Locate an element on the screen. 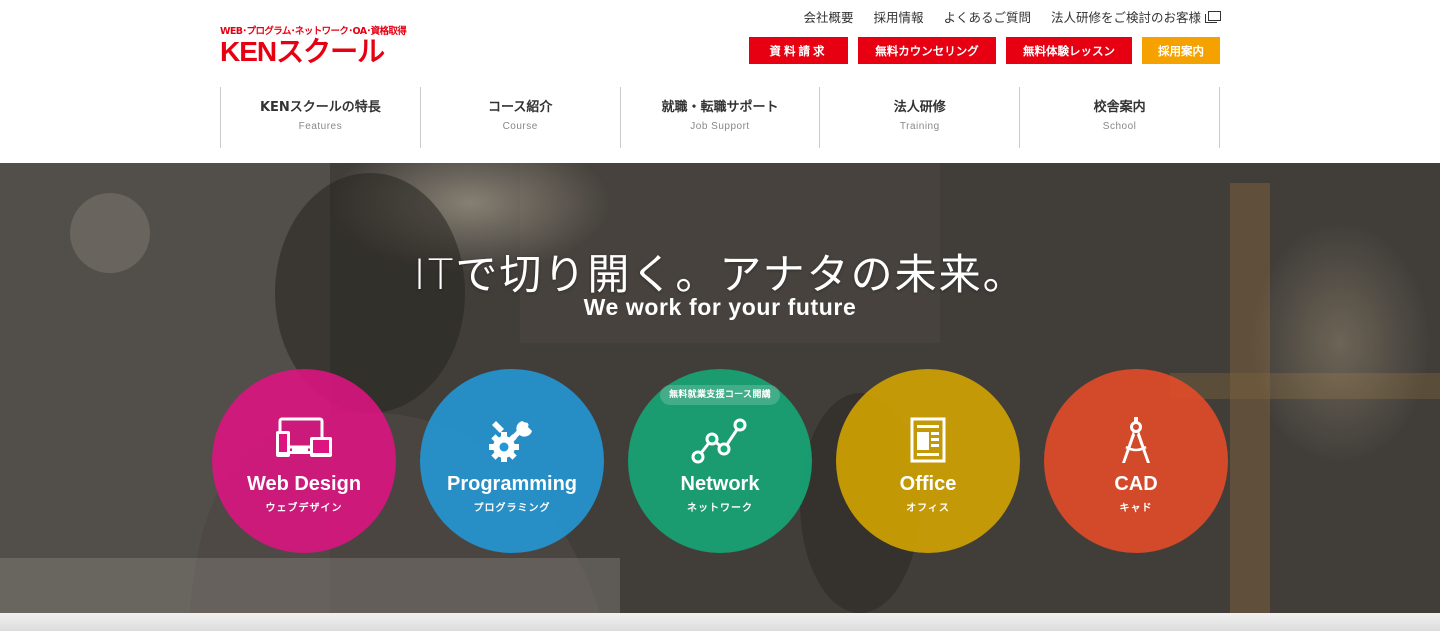 Image resolution: width=1440 pixels, height=631 pixels. cta-buttons: 資料請求 無料カウンセリング 無料体験レッスン 採用案内 is located at coordinates (984, 50).